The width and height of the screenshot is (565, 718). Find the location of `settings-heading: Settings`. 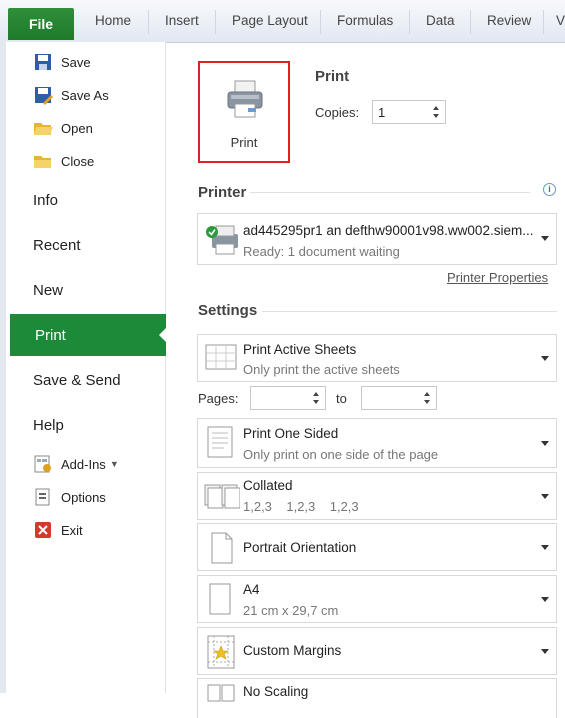

settings-heading: Settings is located at coordinates (228, 310).